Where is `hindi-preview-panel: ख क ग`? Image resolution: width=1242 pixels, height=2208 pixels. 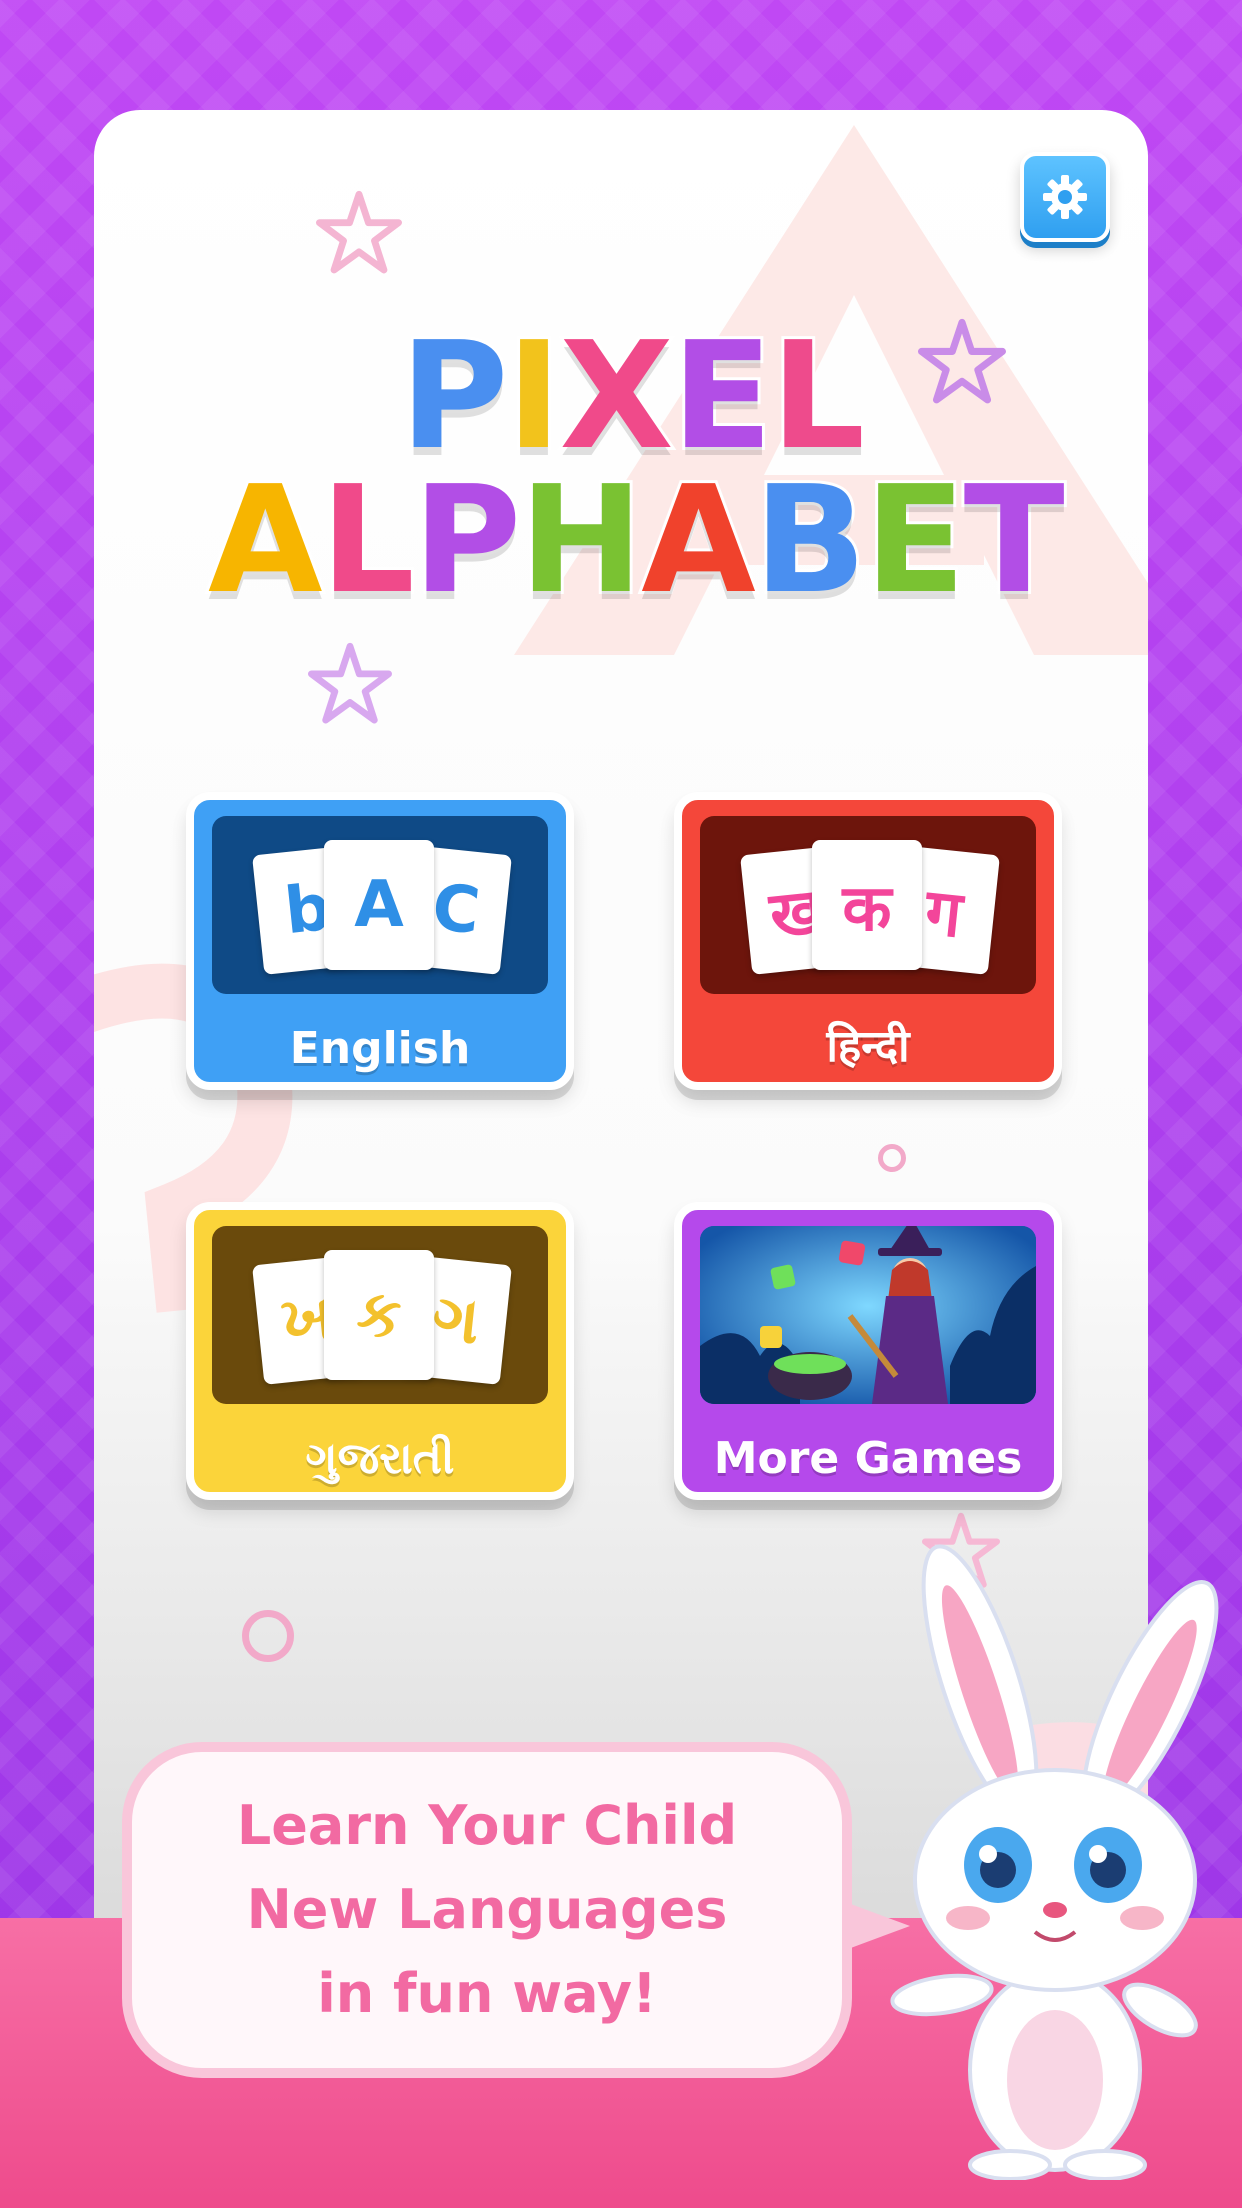 hindi-preview-panel: ख क ग is located at coordinates (868, 905).